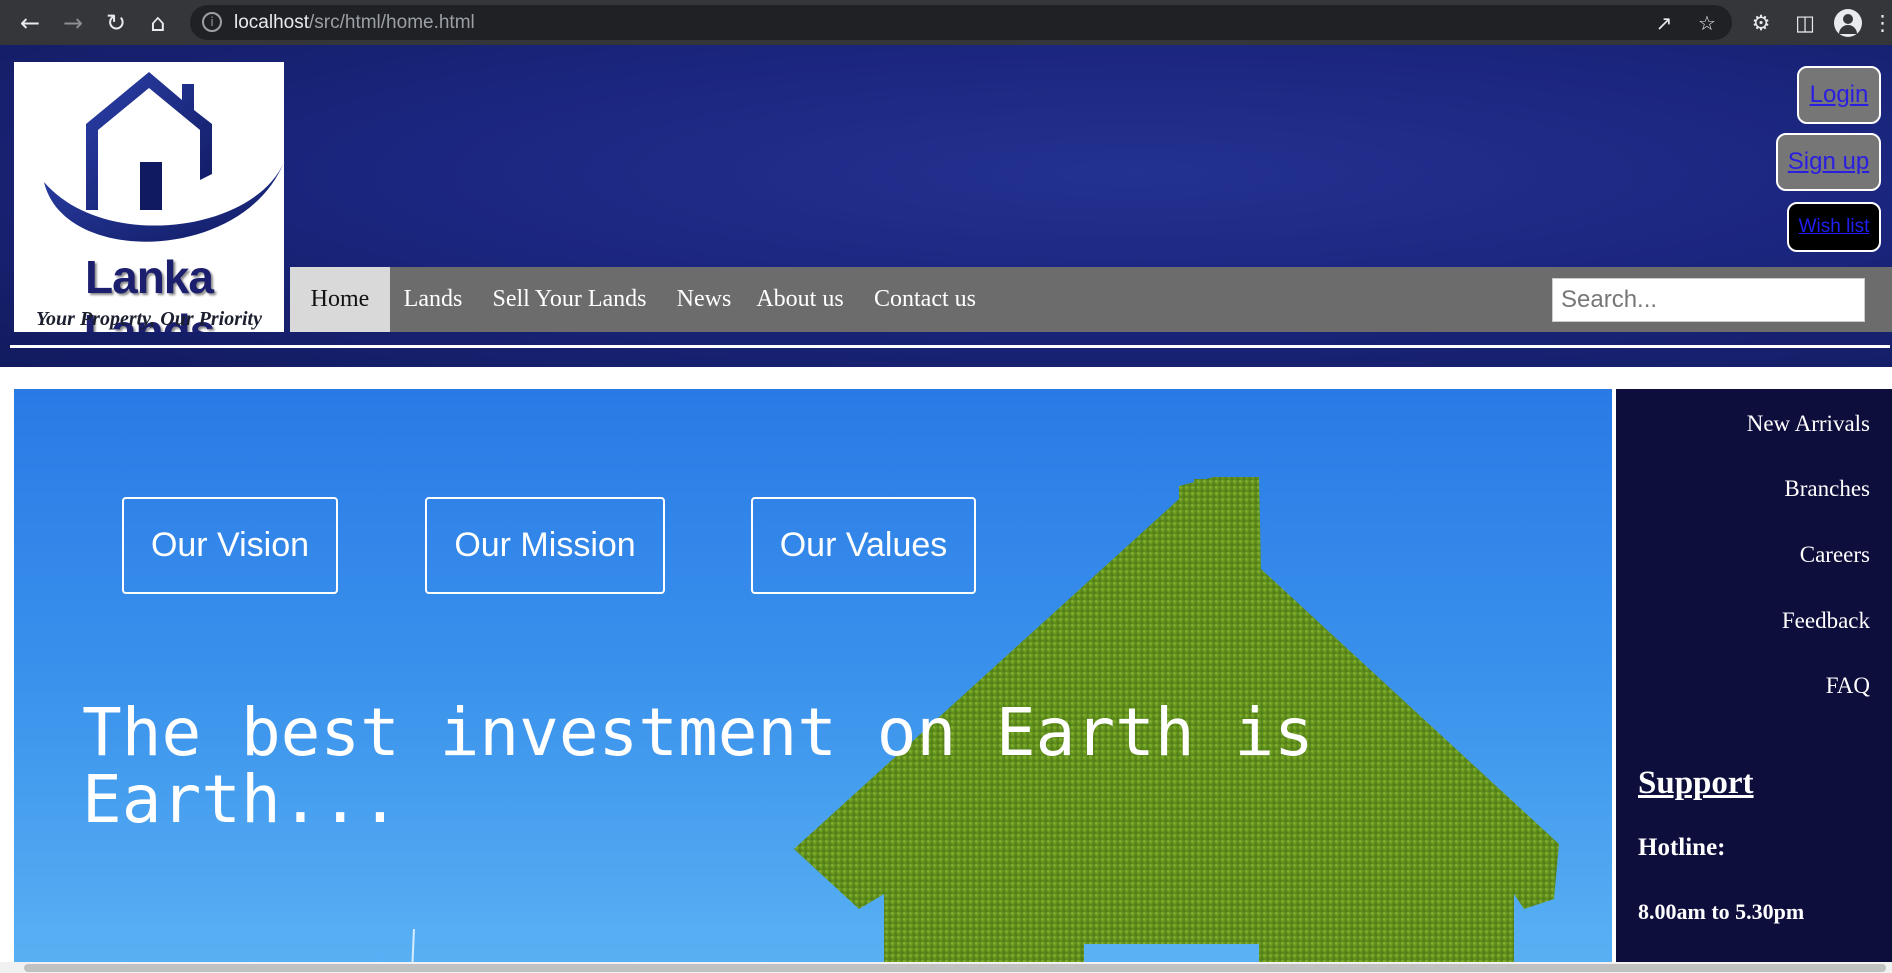 The image size is (1892, 973). What do you see at coordinates (800, 299) in the screenshot?
I see `nav-item-about-us: About us` at bounding box center [800, 299].